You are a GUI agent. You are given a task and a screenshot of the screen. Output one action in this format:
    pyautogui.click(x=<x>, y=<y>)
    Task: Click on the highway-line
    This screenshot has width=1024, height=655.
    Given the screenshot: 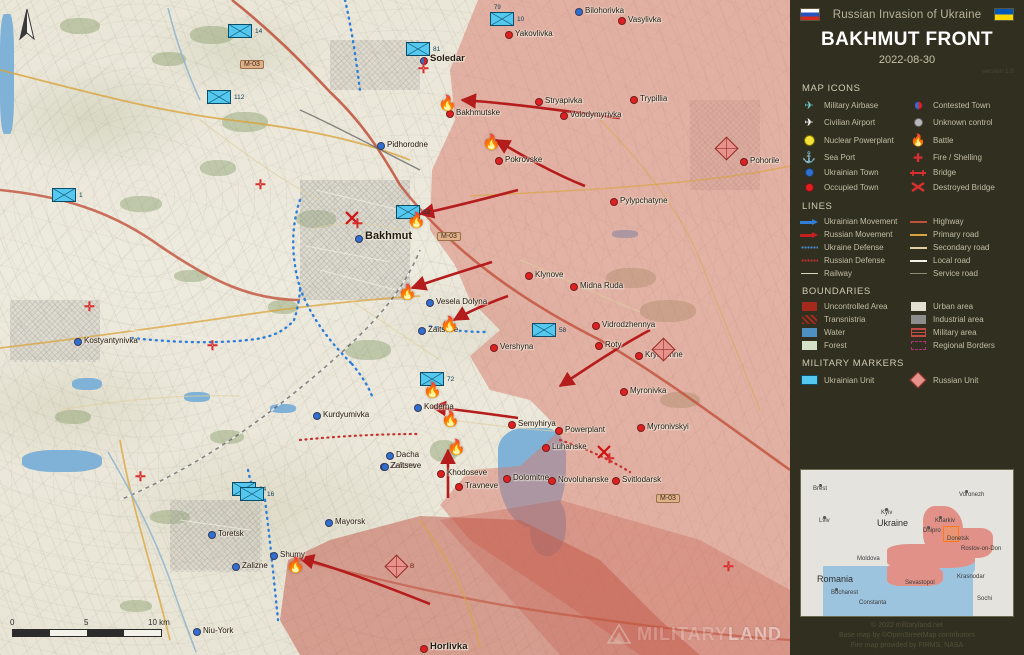 What is the action you would take?
    pyautogui.click(x=918, y=221)
    